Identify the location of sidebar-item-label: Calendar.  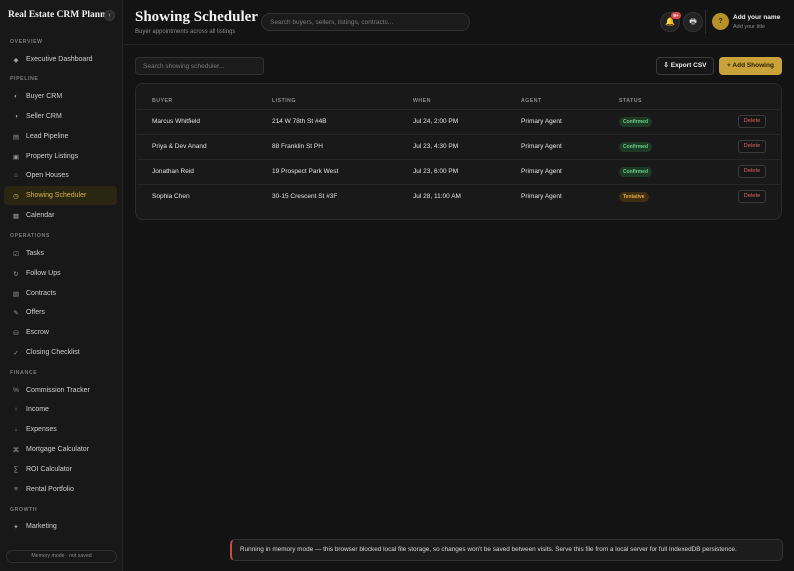
(40, 215).